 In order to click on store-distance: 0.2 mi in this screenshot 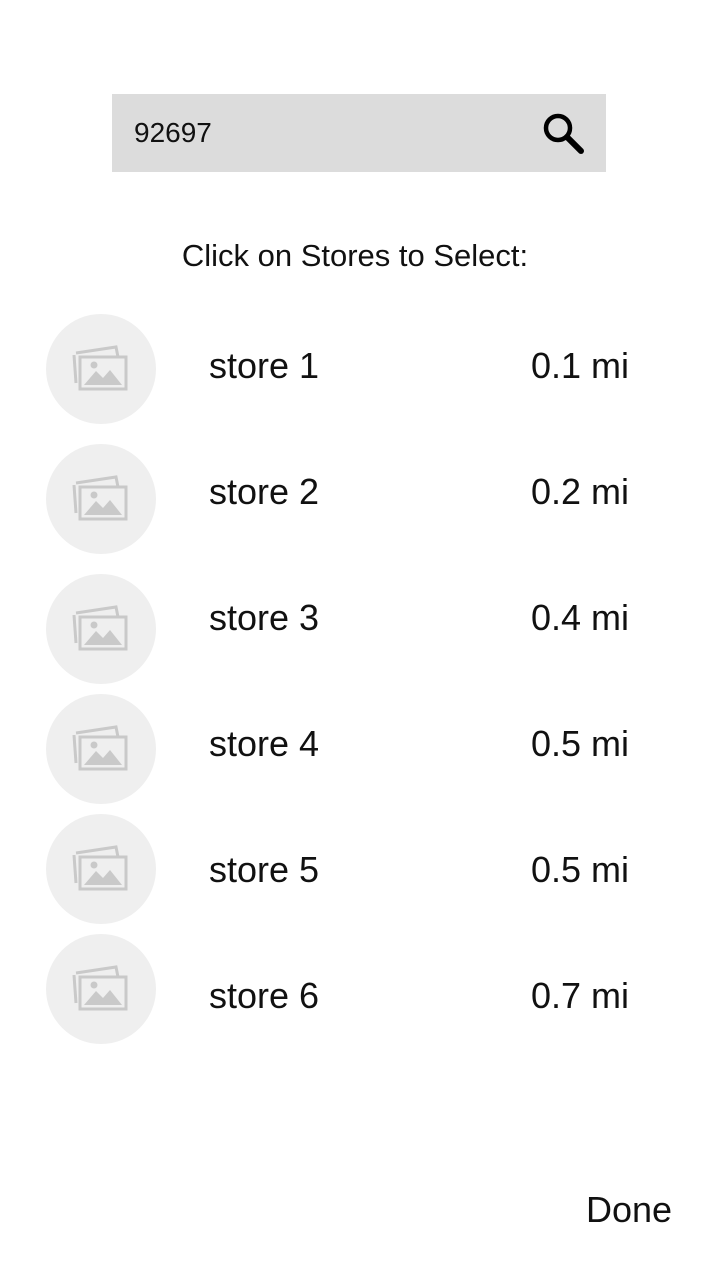, I will do `click(580, 491)`.